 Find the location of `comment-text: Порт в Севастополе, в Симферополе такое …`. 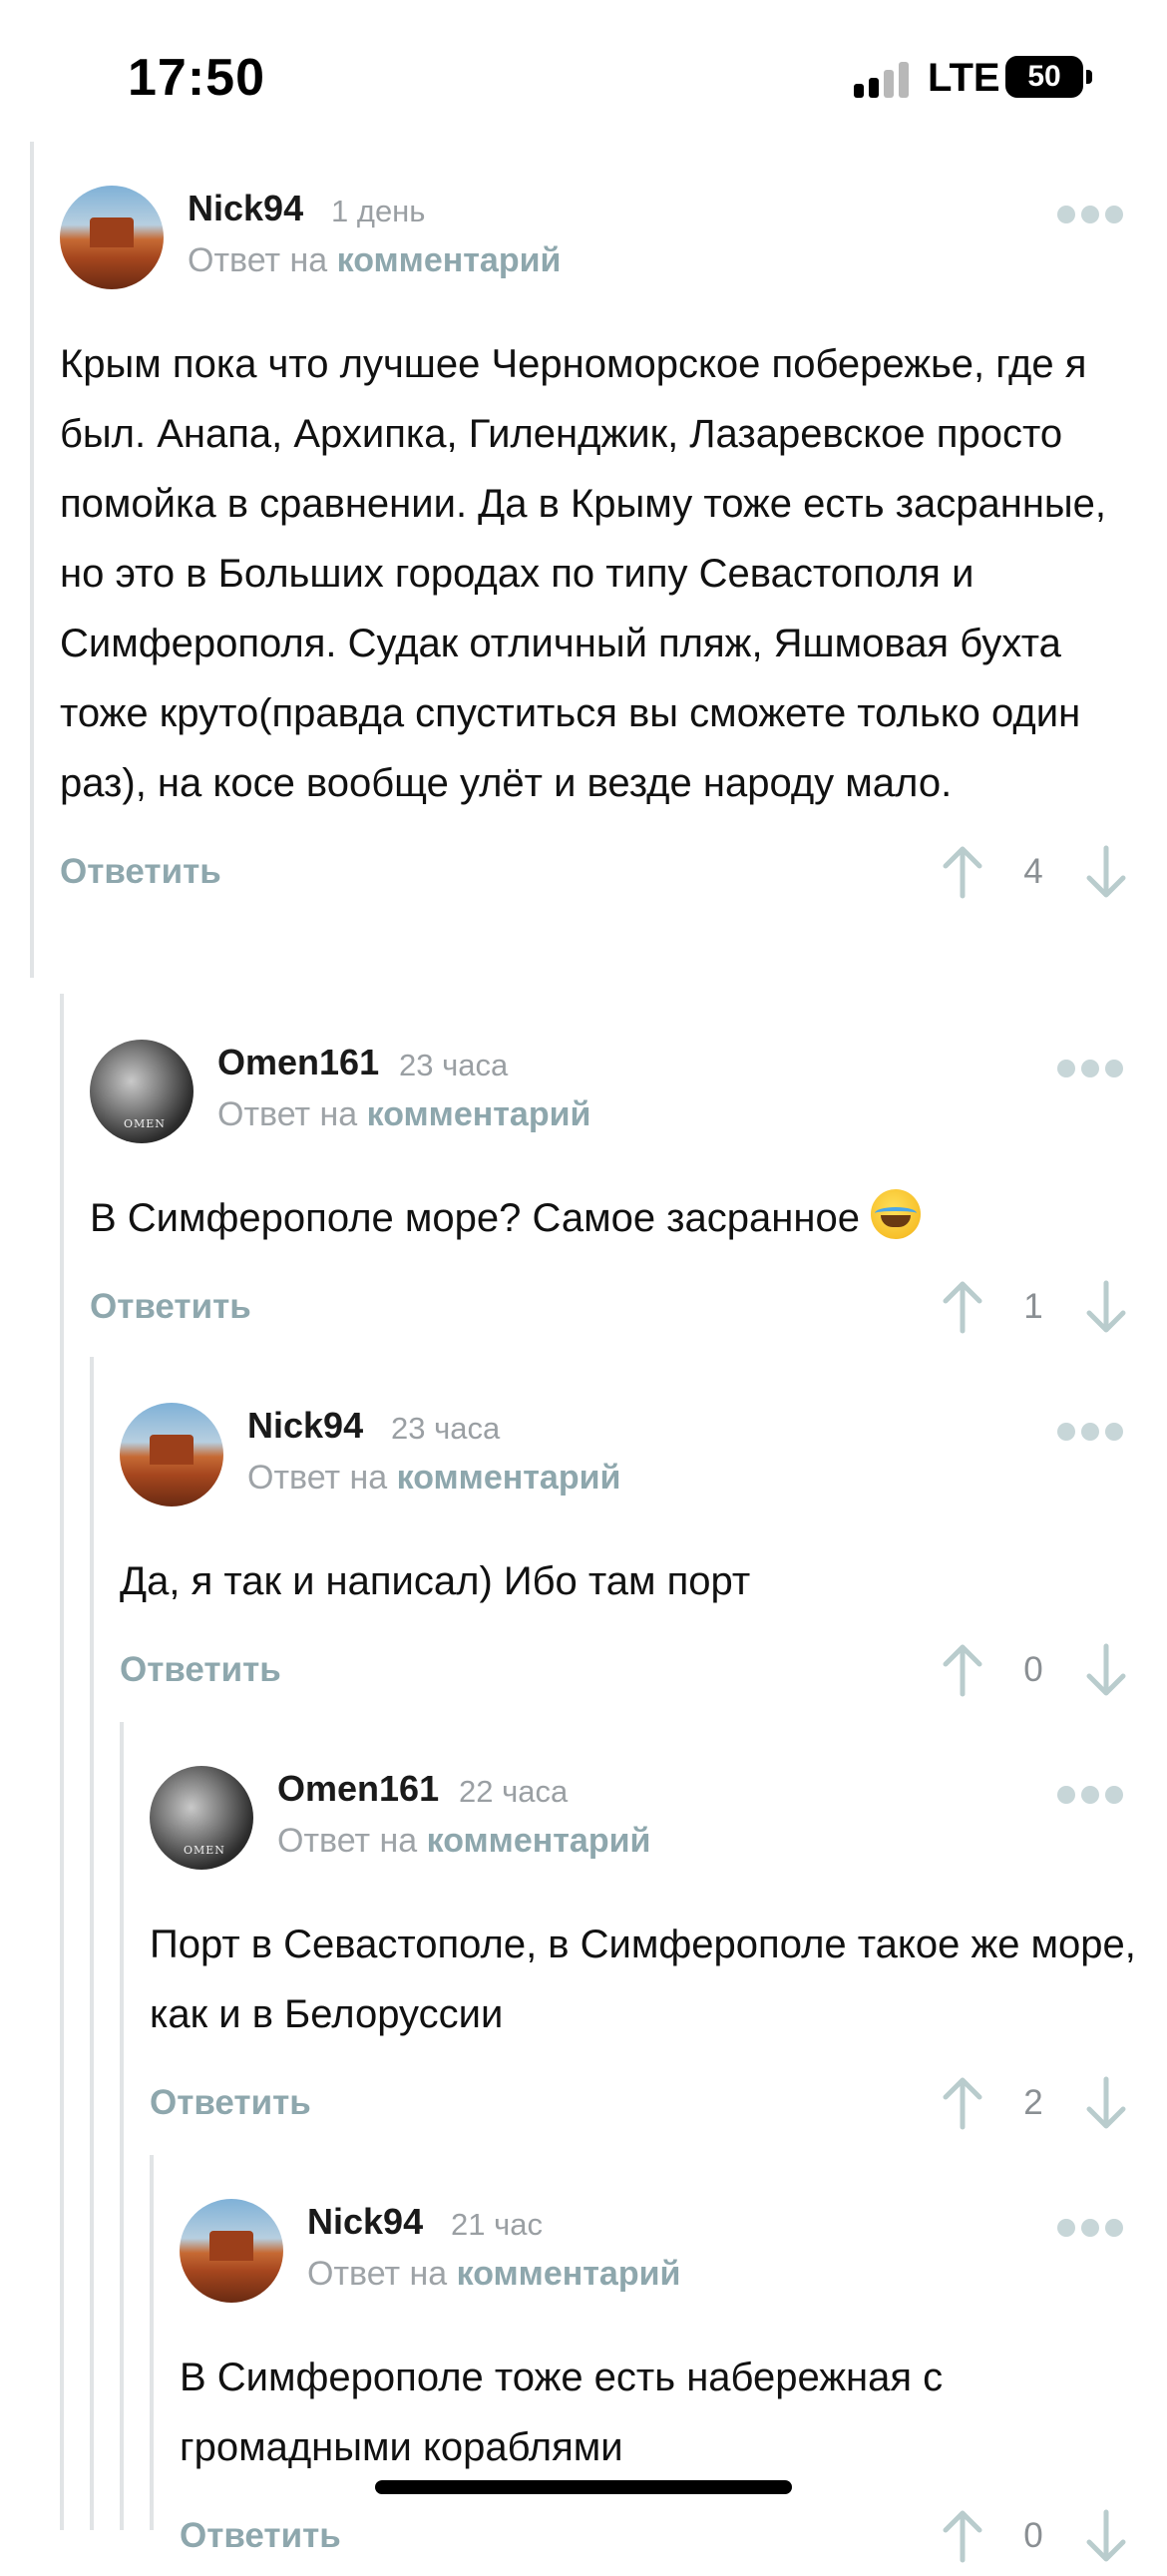

comment-text: Порт в Севастополе, в Симферополе такое … is located at coordinates (643, 1979).